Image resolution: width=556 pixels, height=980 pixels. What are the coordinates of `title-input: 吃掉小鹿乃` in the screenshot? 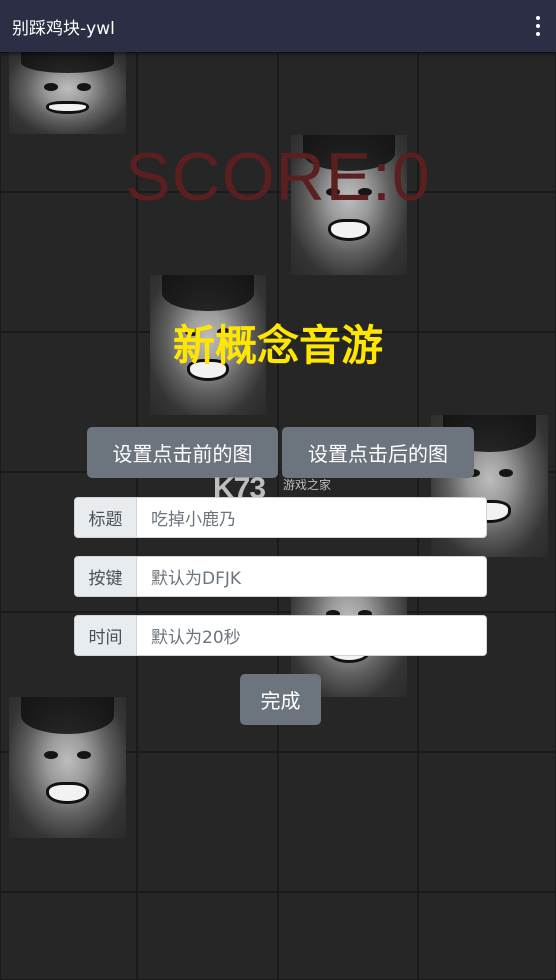 It's located at (312, 517).